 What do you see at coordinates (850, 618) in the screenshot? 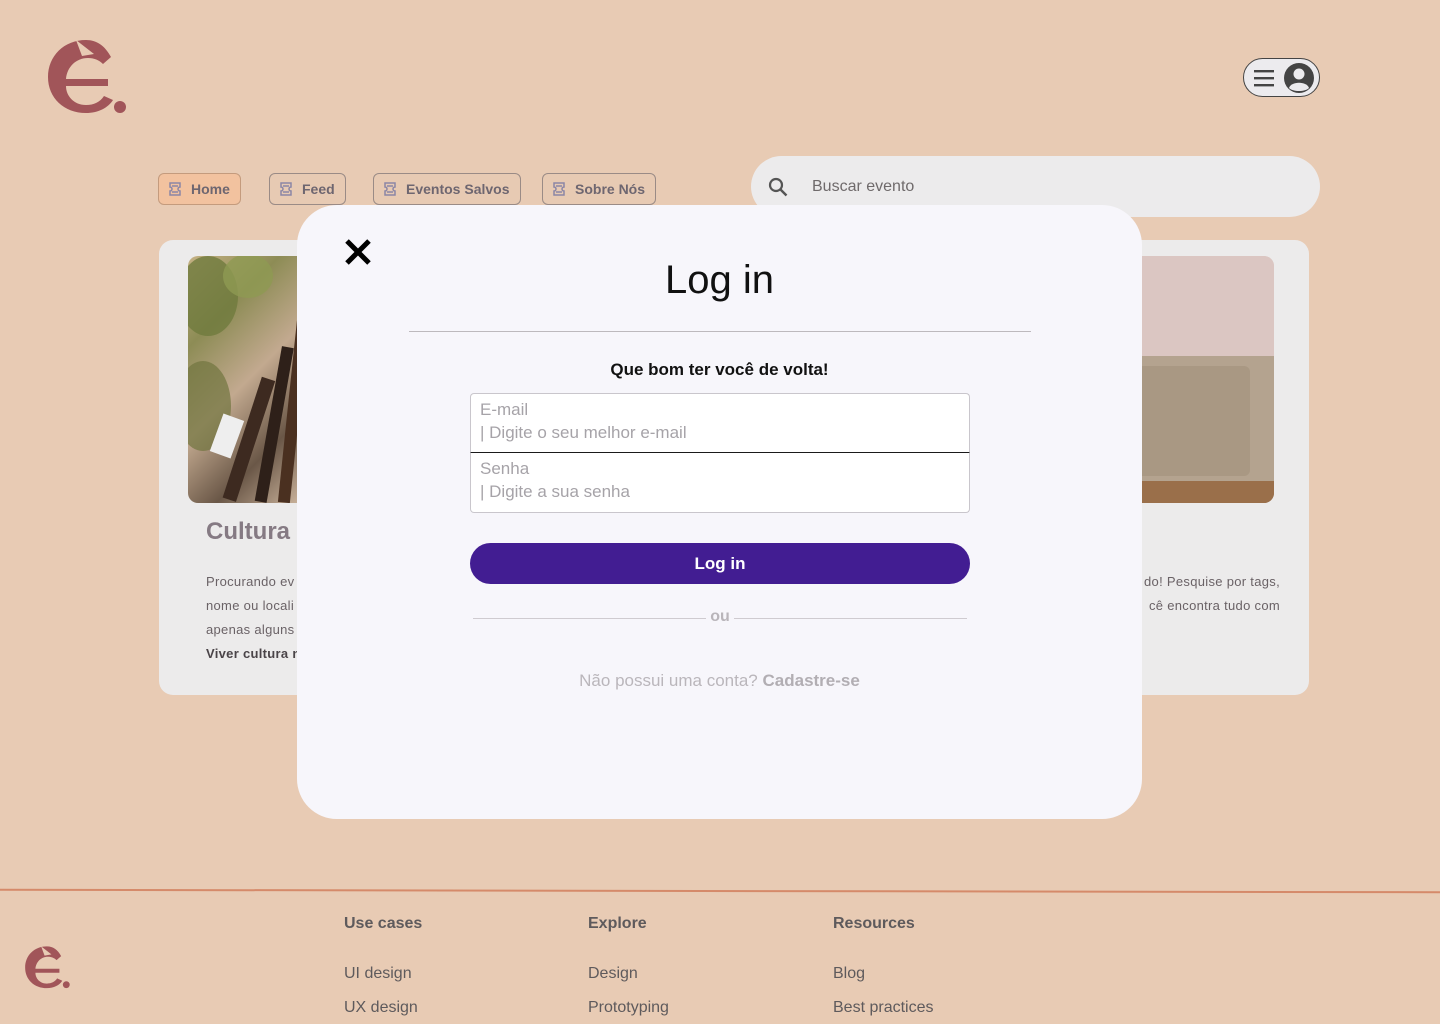
I see `divider-right` at bounding box center [850, 618].